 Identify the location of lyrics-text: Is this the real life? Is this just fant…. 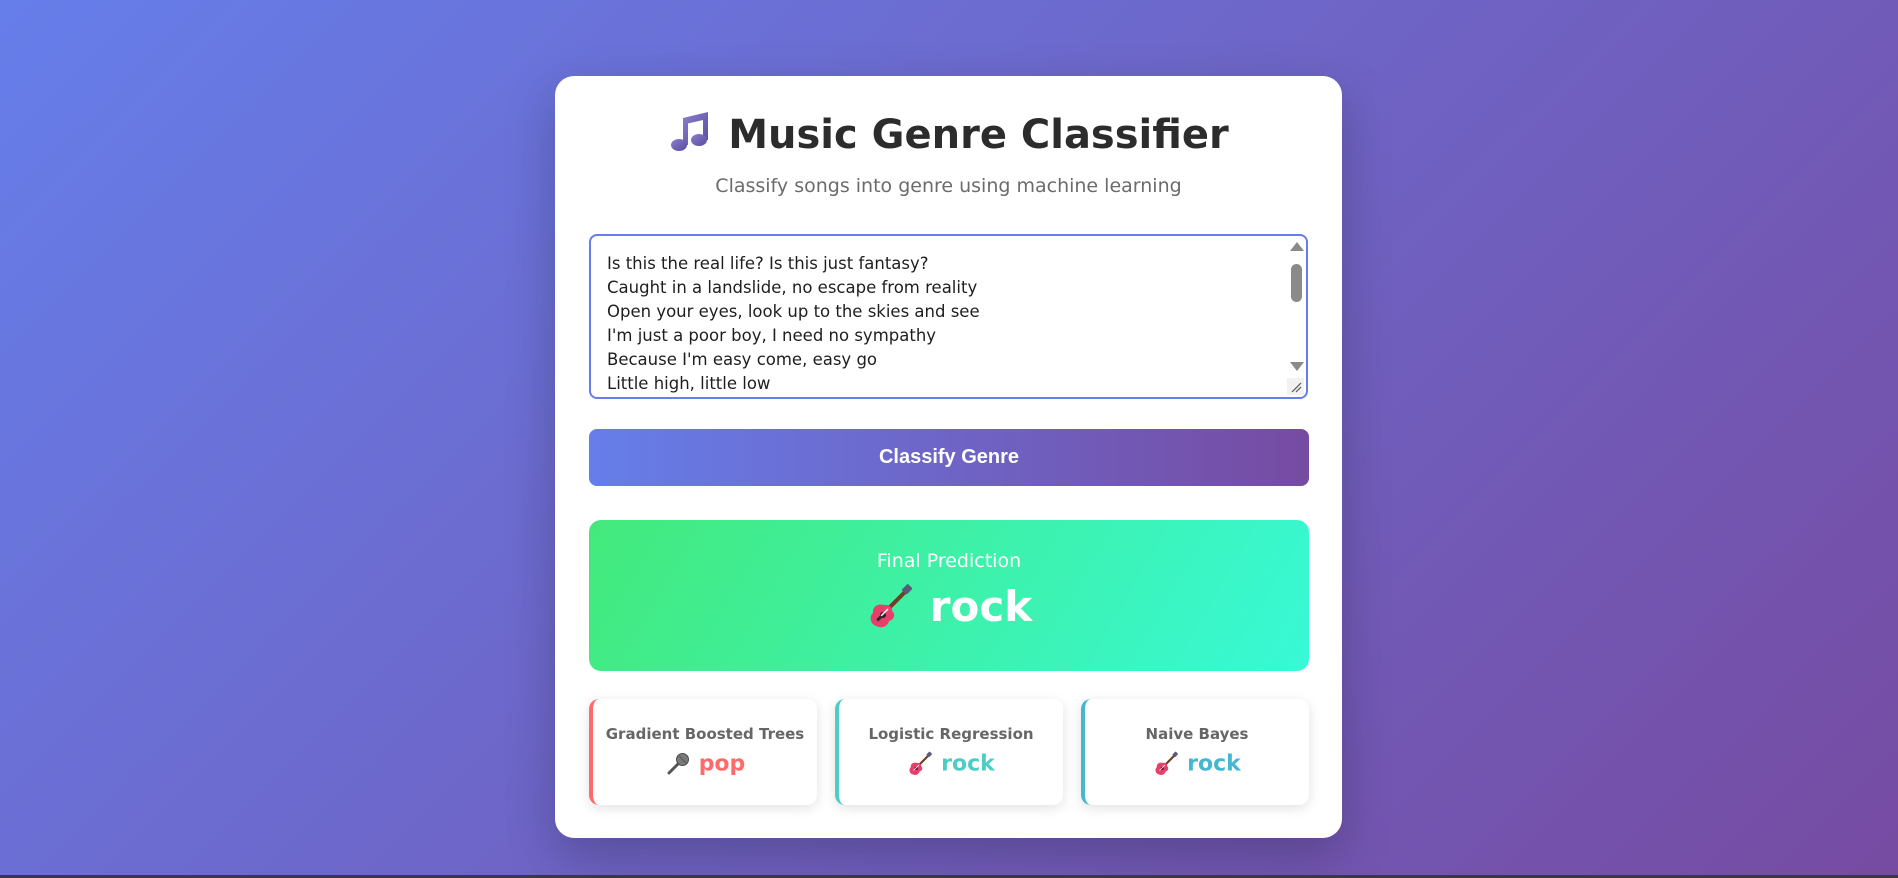
(937, 324).